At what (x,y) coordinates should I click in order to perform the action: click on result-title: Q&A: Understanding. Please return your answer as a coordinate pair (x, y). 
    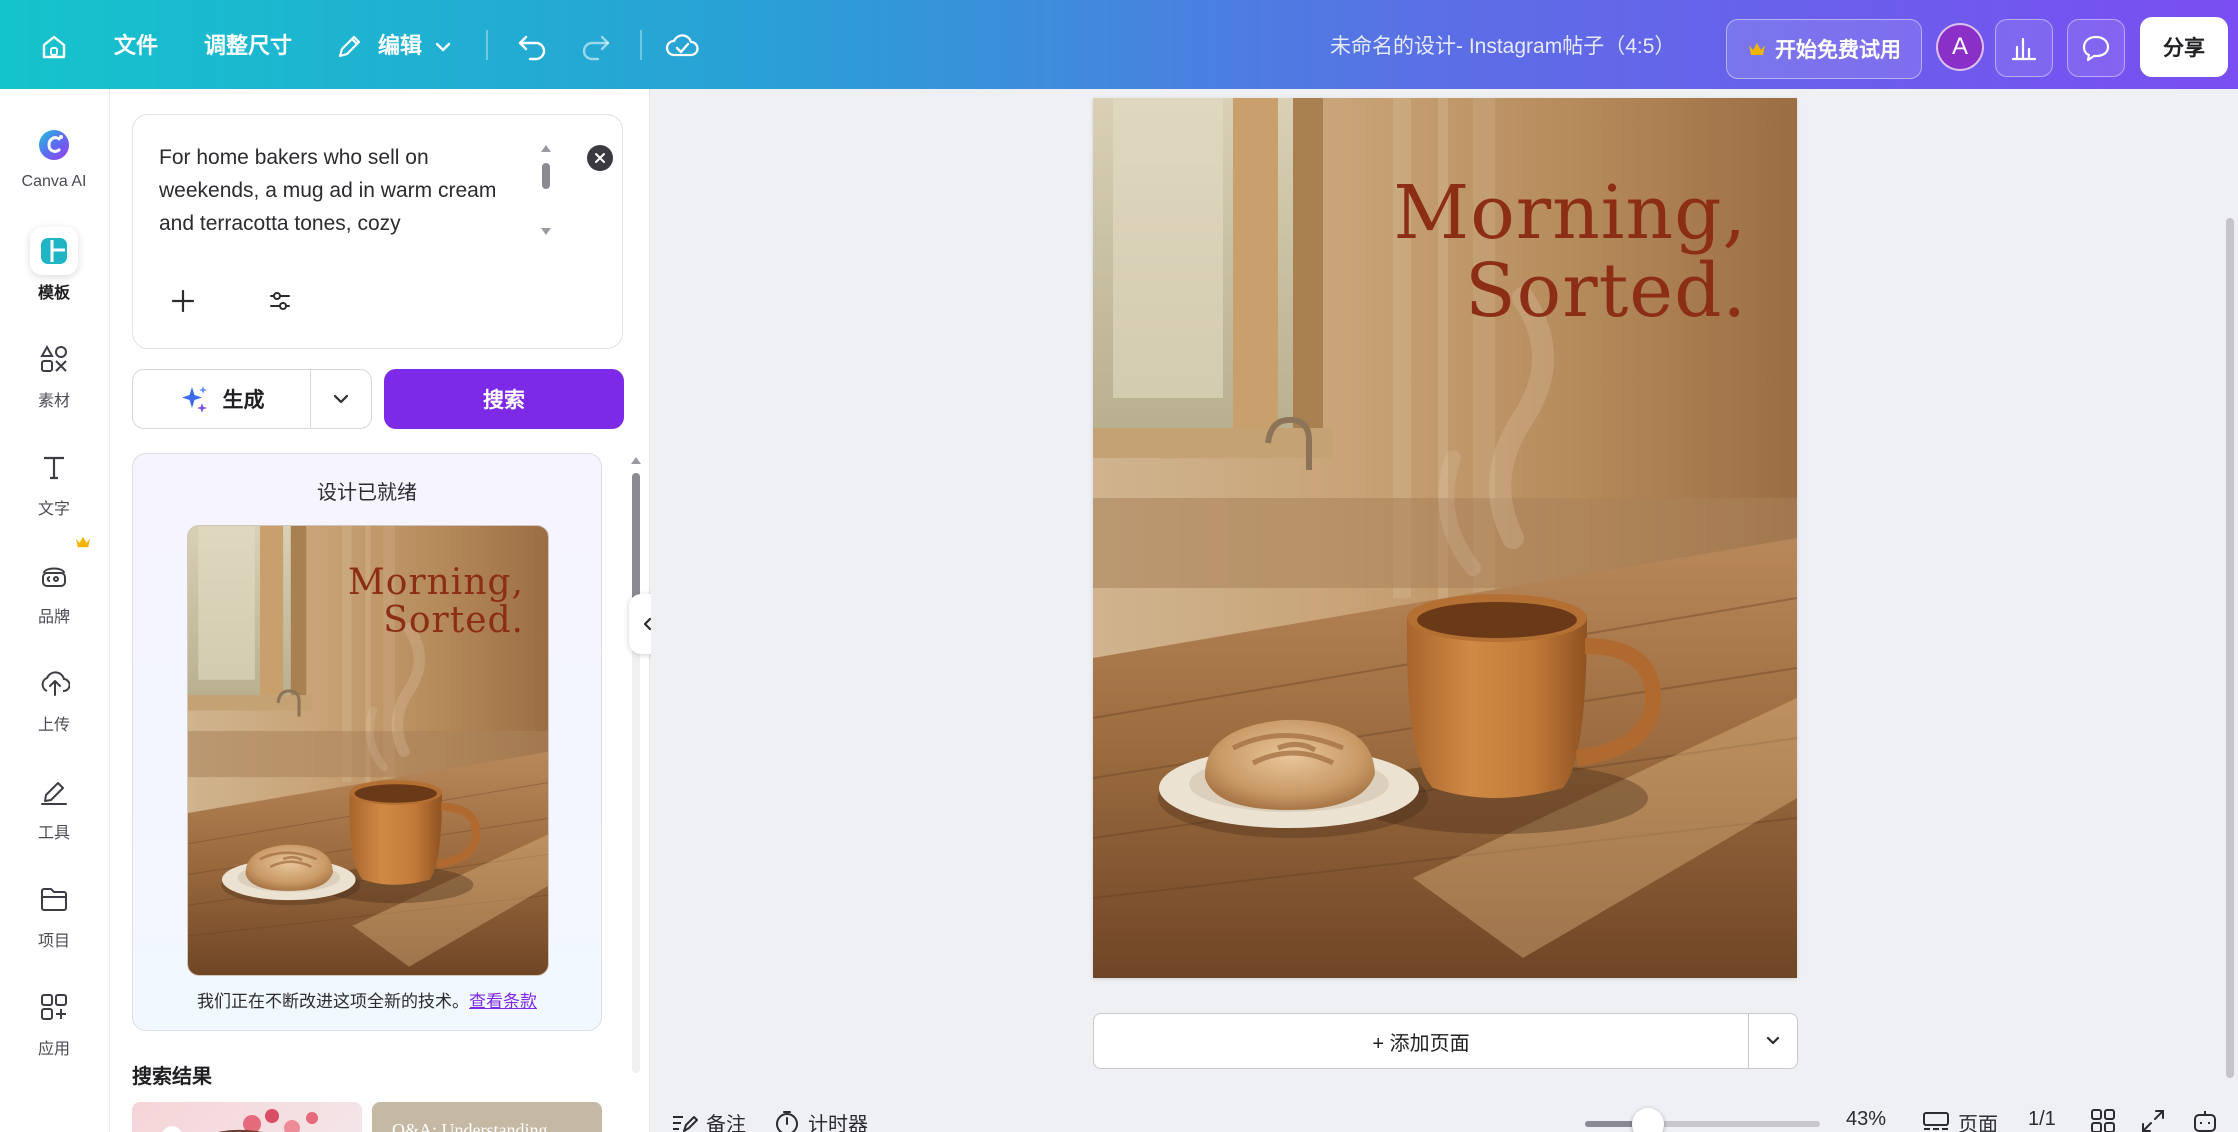
    Looking at the image, I should click on (470, 1126).